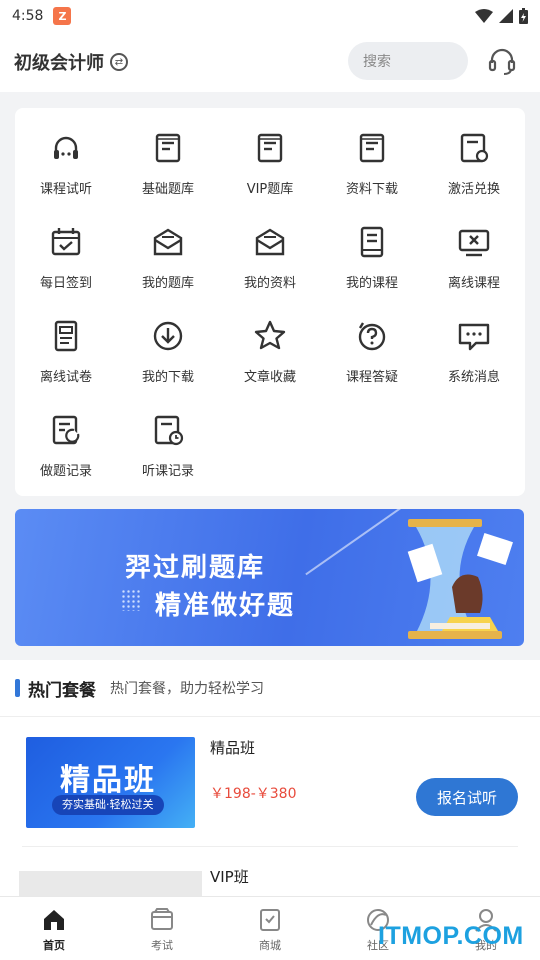  I want to click on download-icon, so click(168, 336).